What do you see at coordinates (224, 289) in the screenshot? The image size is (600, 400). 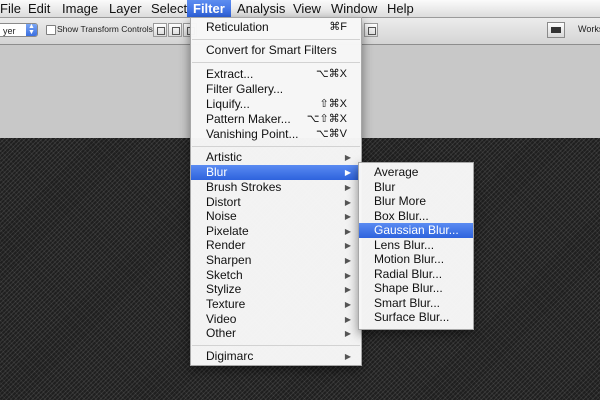 I see `menu-item-label: Stylize` at bounding box center [224, 289].